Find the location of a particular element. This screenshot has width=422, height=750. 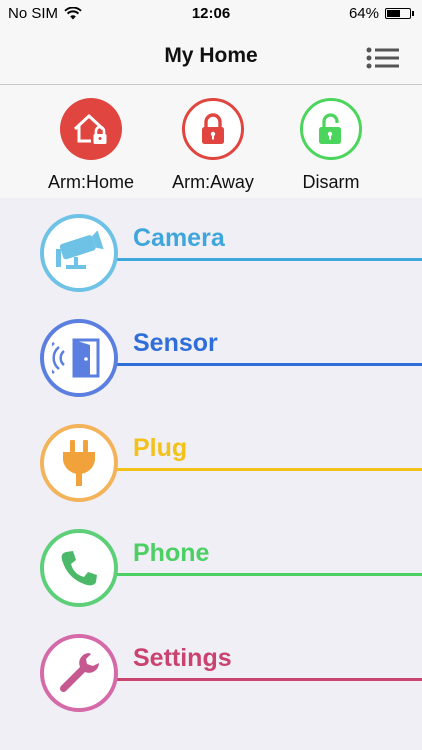

phone-icon is located at coordinates (79, 568).